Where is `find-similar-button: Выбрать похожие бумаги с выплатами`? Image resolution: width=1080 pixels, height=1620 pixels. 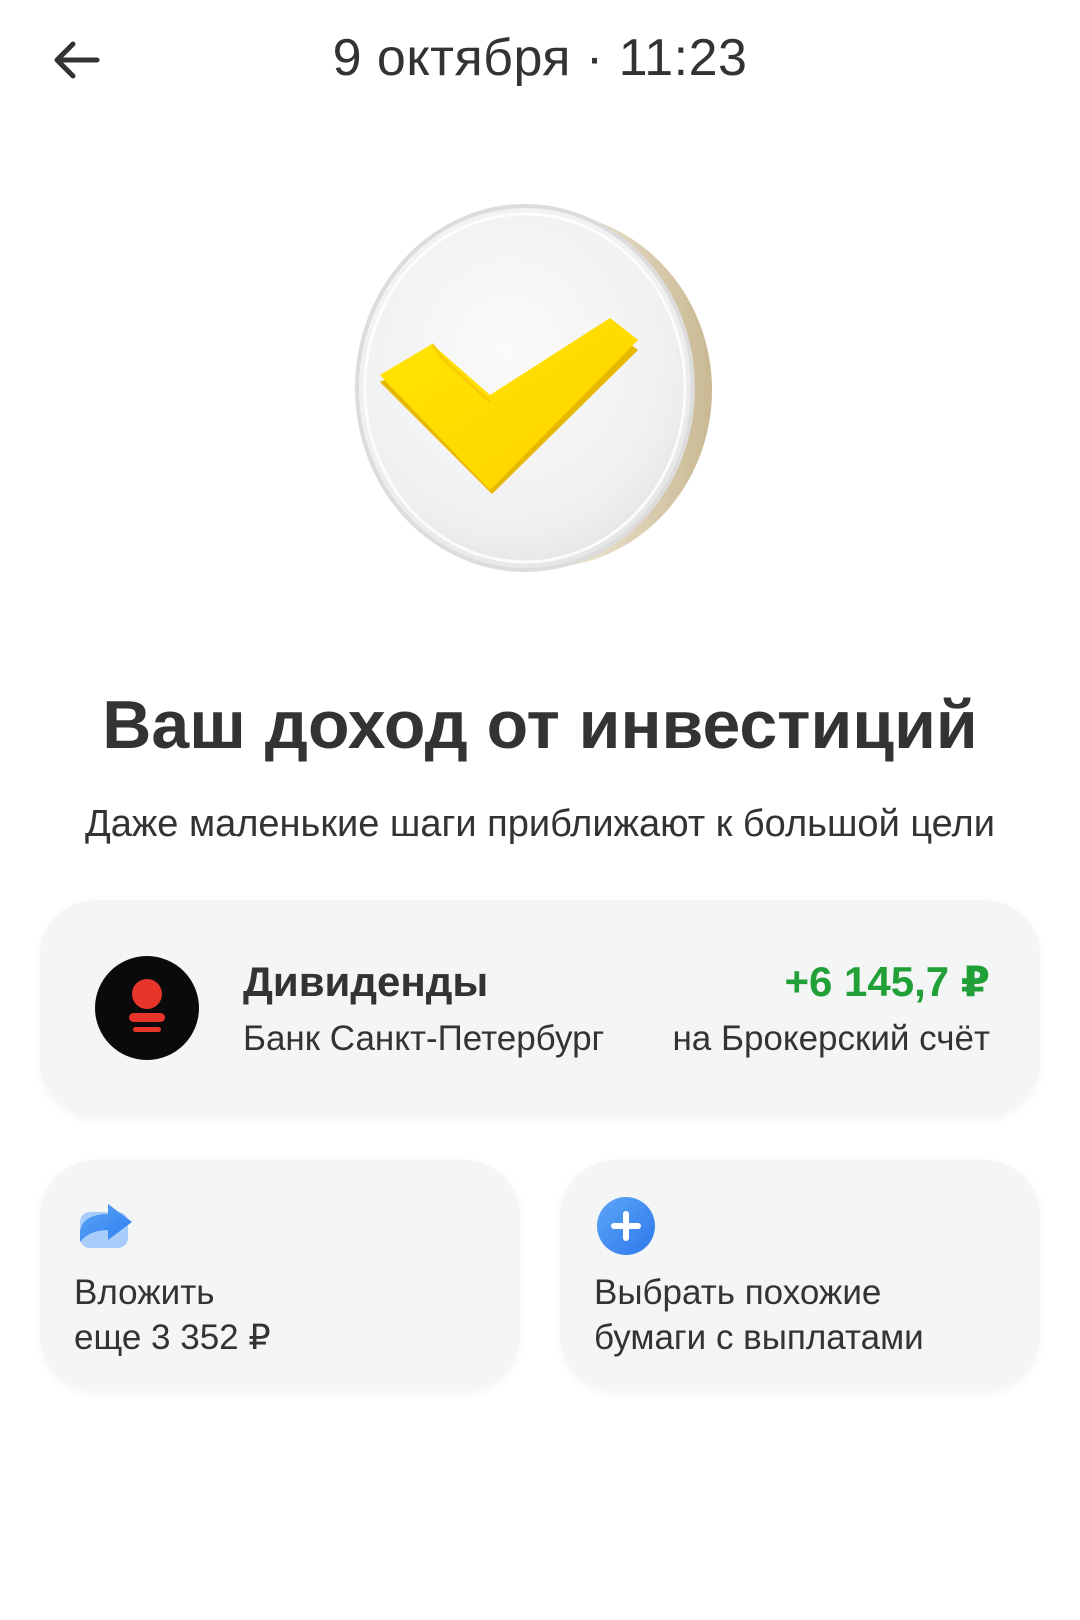 find-similar-button: Выбрать похожие бумаги с выплатами is located at coordinates (800, 1275).